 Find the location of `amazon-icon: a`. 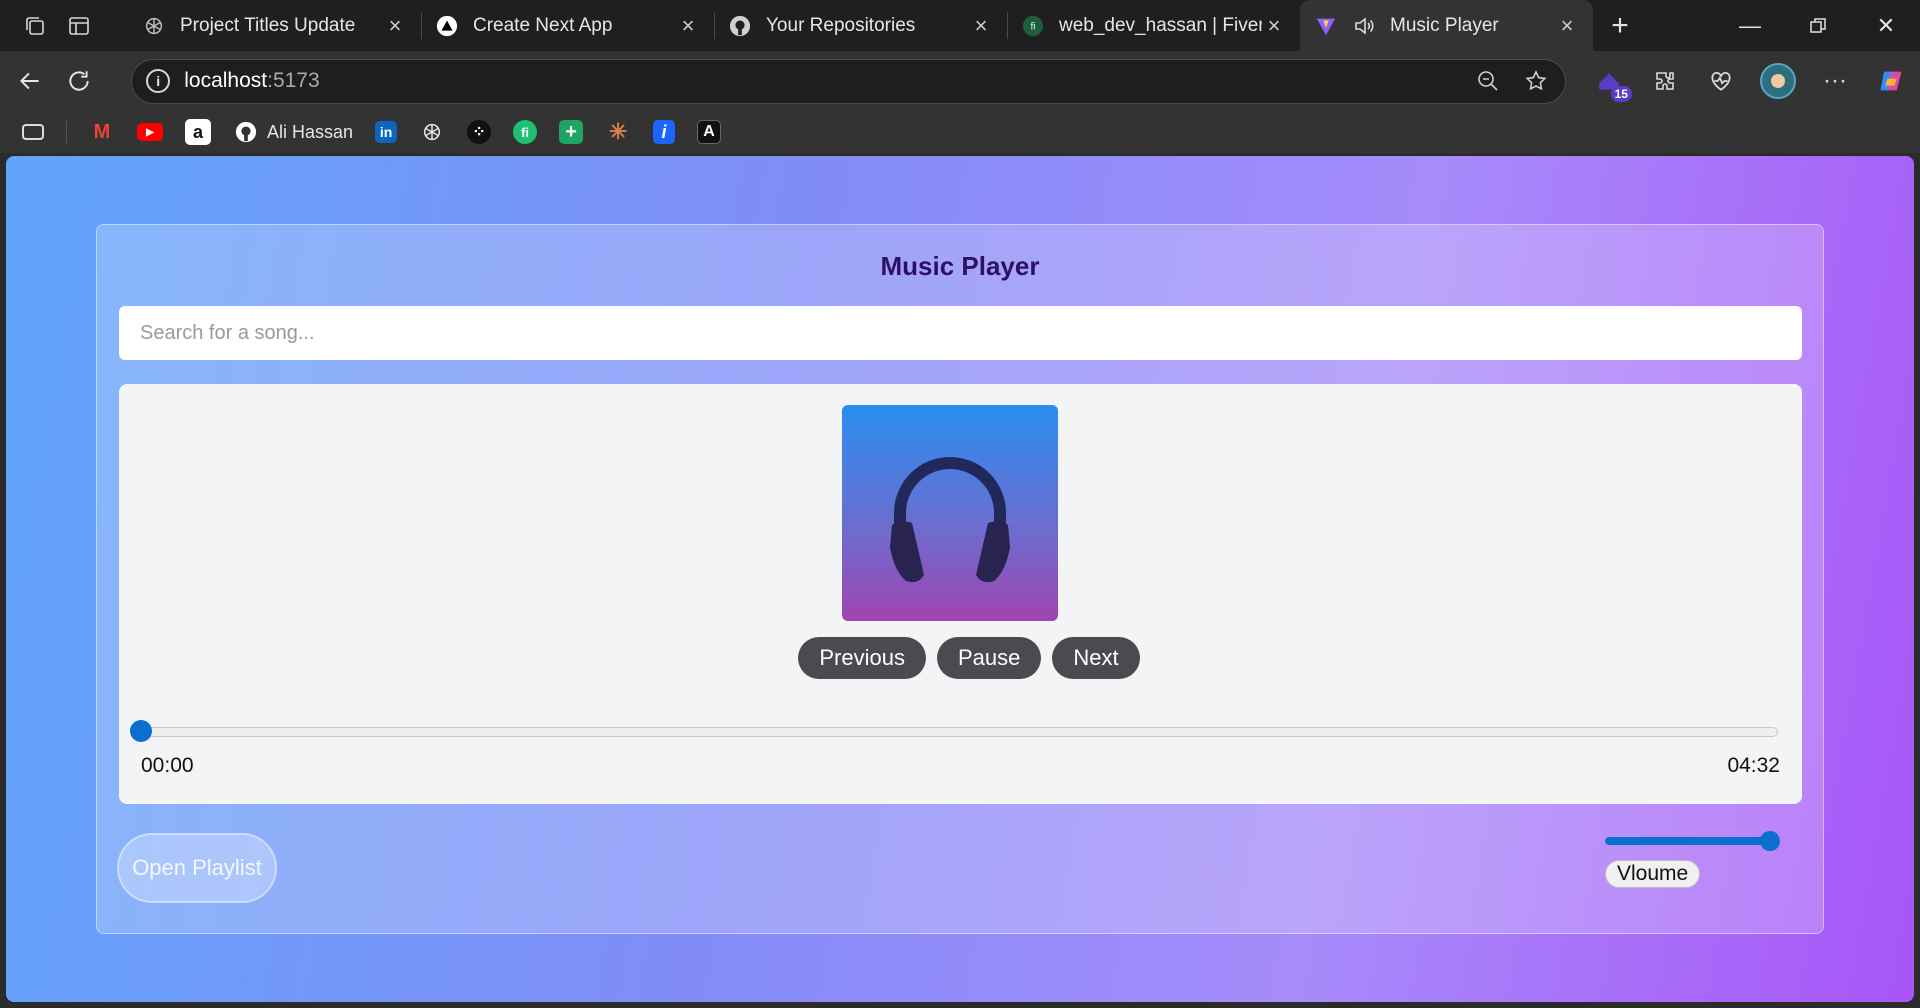

amazon-icon: a is located at coordinates (198, 132).